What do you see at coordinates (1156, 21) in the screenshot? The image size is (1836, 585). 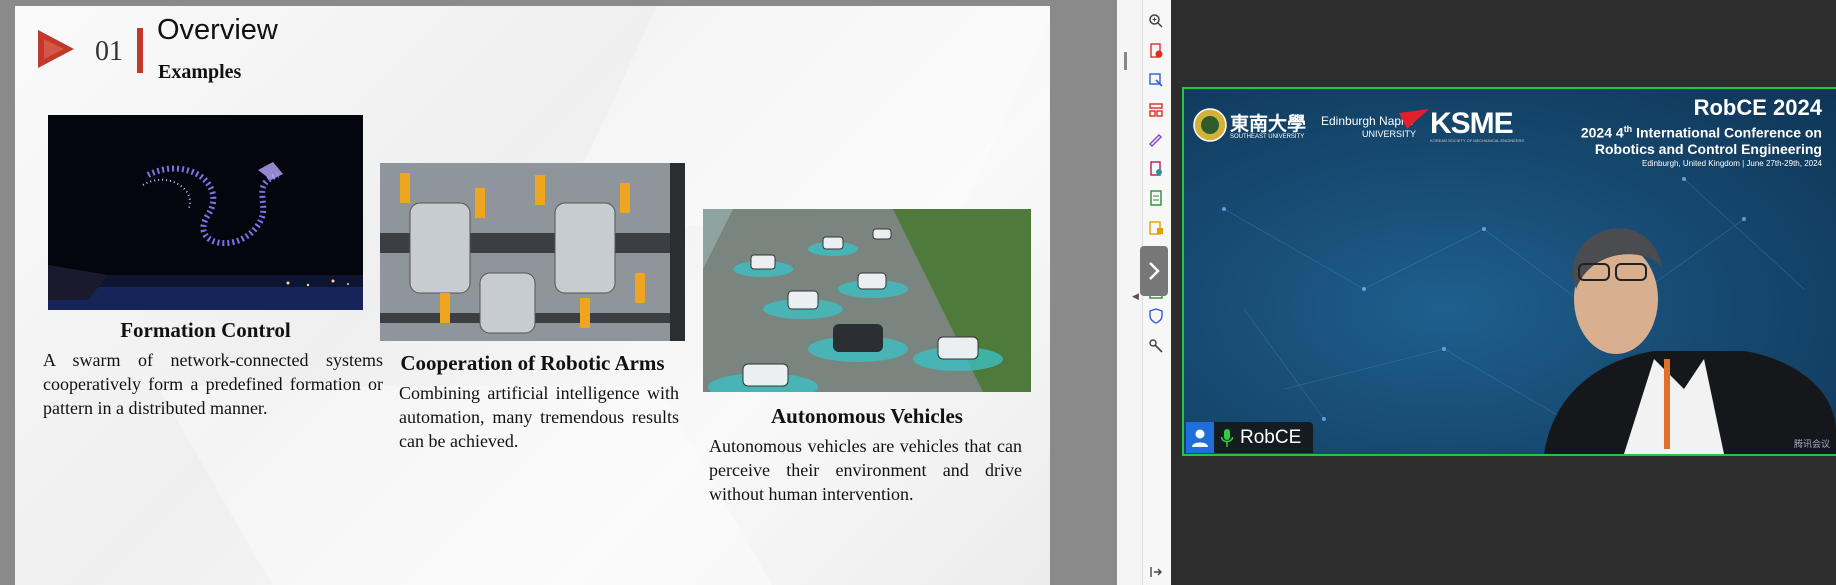 I see `zoom-in-icon` at bounding box center [1156, 21].